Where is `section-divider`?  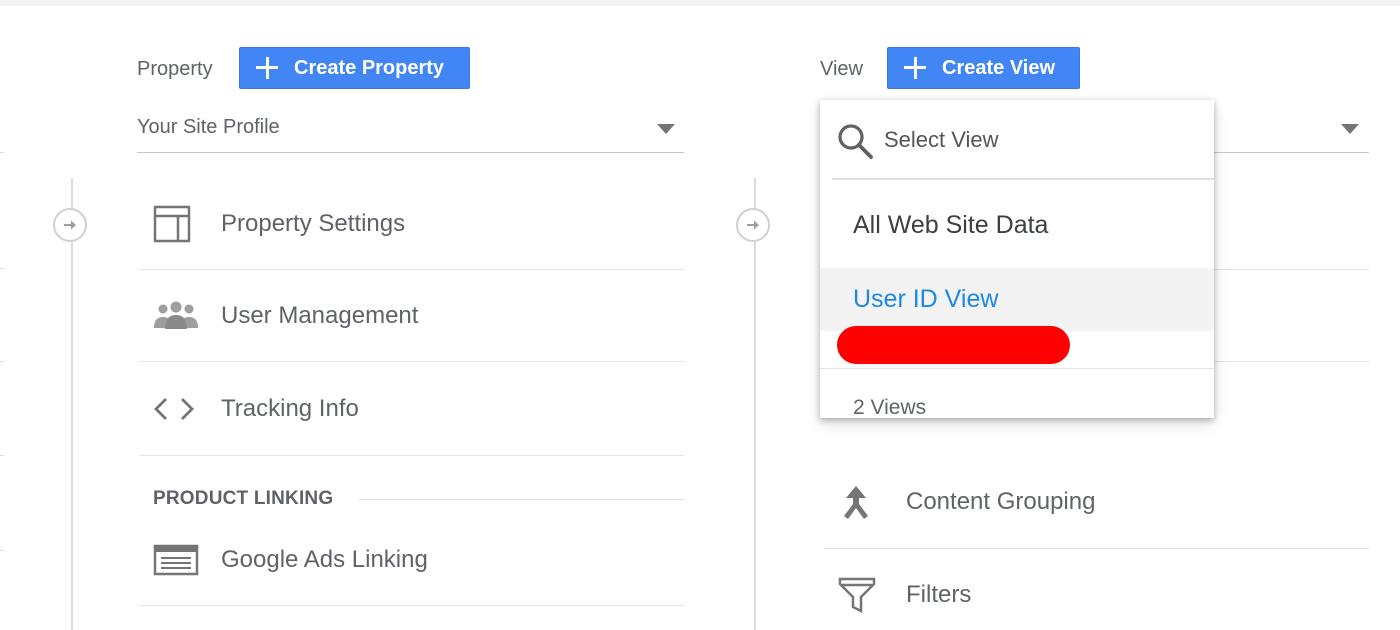
section-divider is located at coordinates (521, 499).